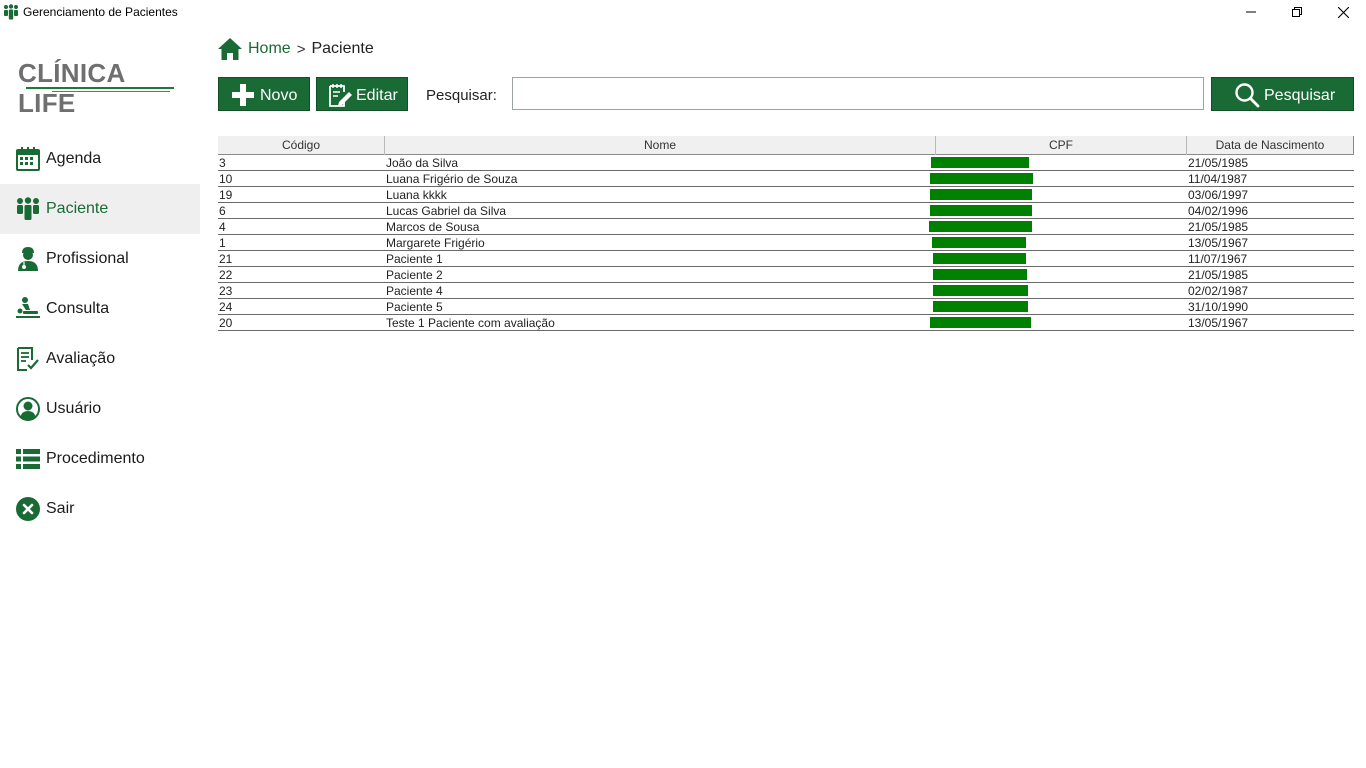  I want to click on massage-icon, so click(28, 309).